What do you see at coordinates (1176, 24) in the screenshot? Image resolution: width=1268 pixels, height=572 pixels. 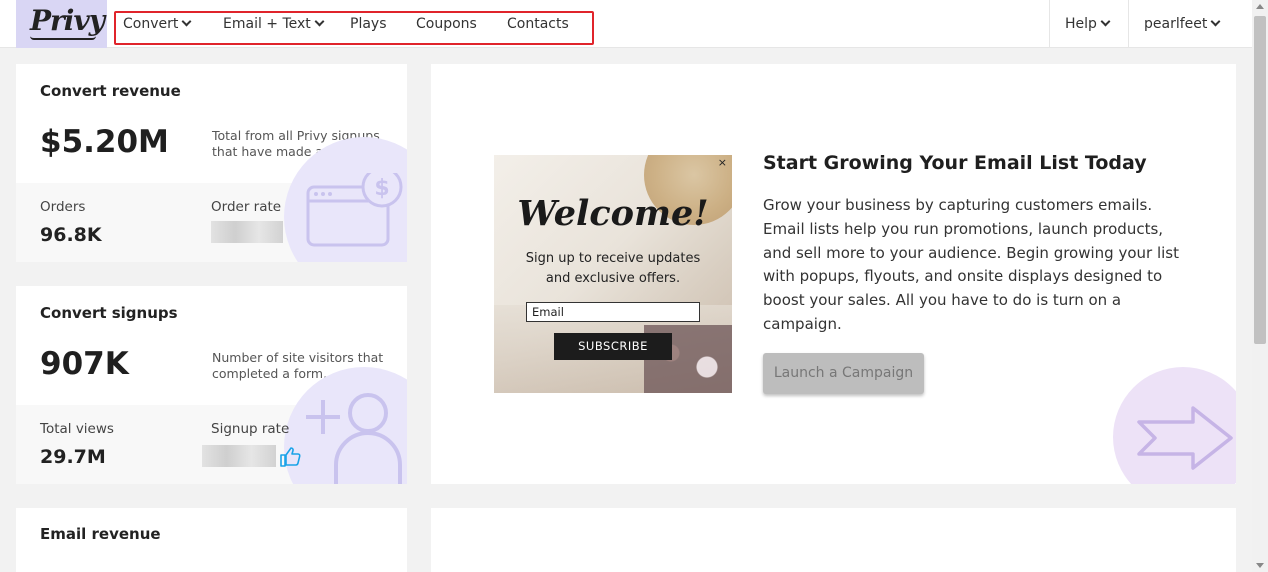 I see `account-label: pearlfeet` at bounding box center [1176, 24].